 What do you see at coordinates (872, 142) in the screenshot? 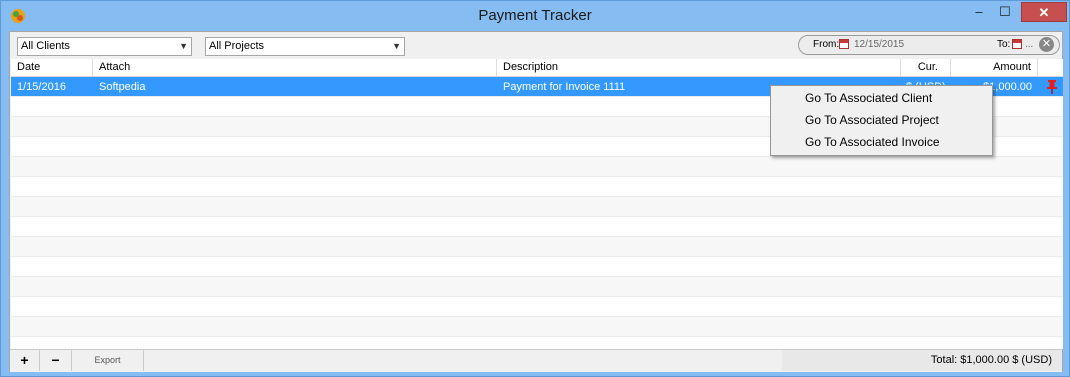
I see `menu-item-go-to-invoice: Go To Associated Invoice` at bounding box center [872, 142].